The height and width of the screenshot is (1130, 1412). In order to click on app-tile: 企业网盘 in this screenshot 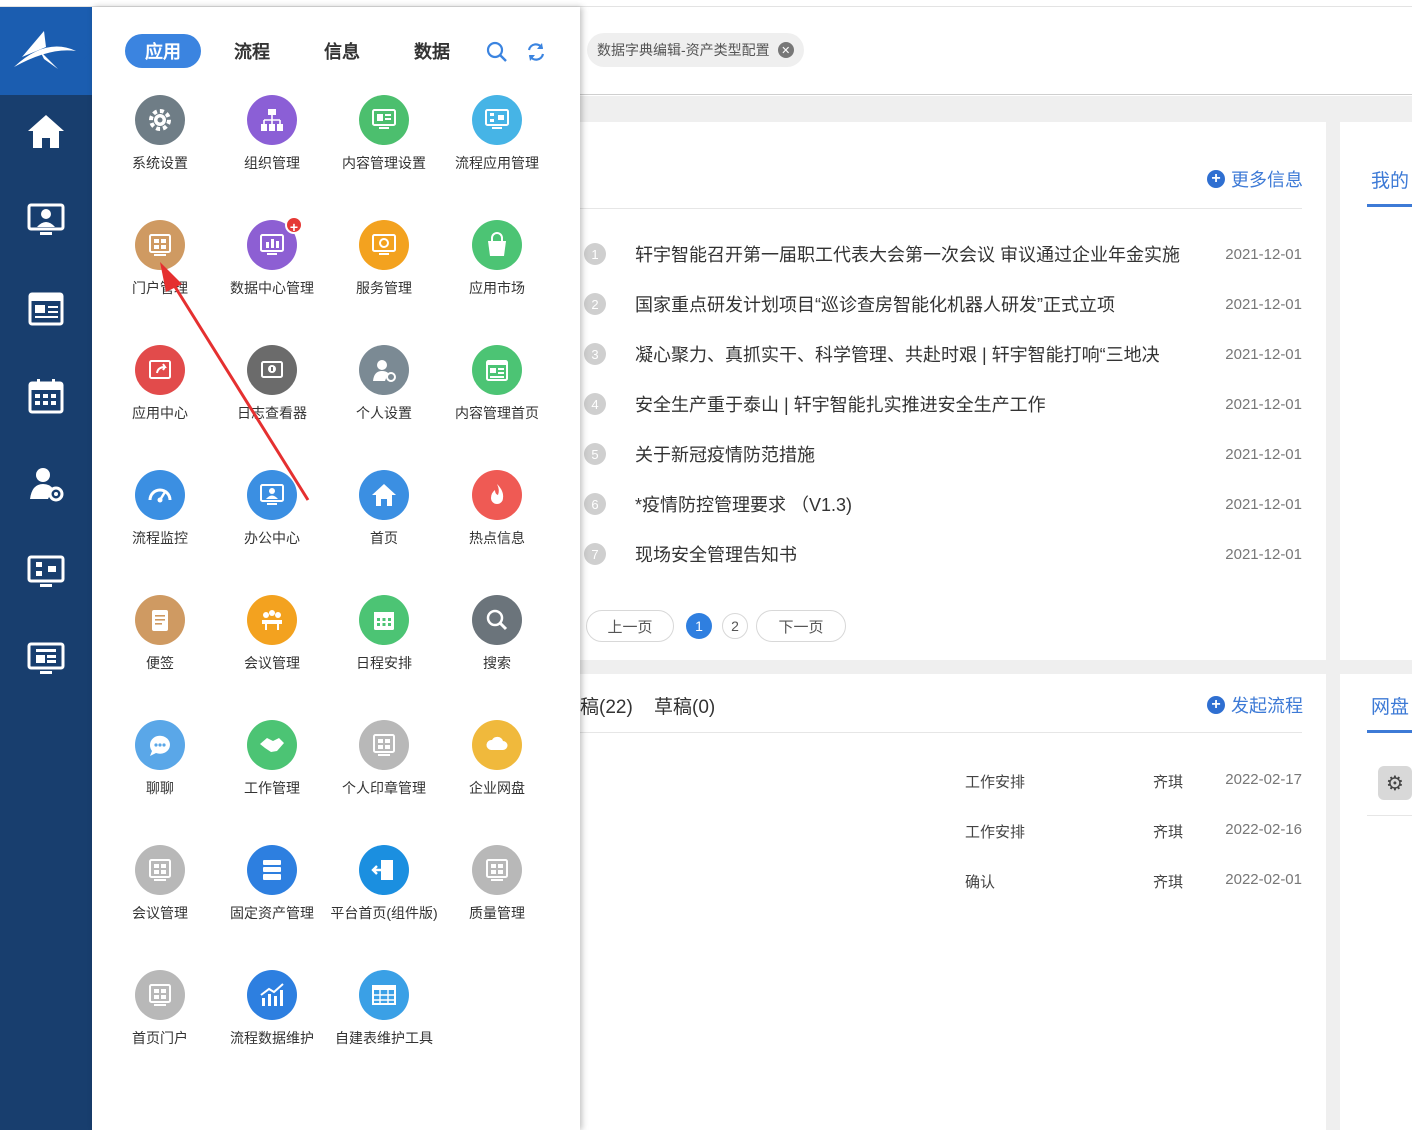, I will do `click(497, 759)`.